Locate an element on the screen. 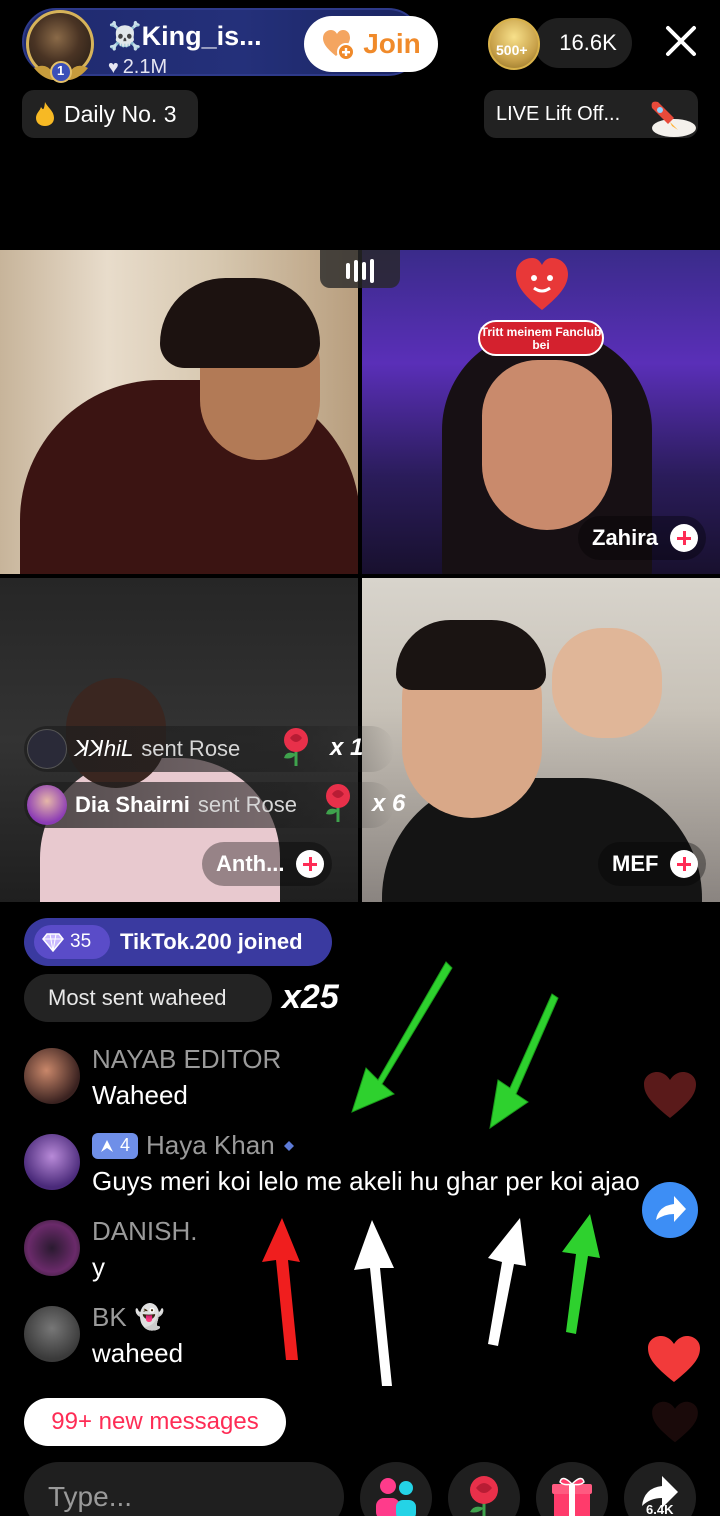 Image resolution: width=720 pixels, height=1516 pixels. host-likes: ♥ 2.1M is located at coordinates (137, 67).